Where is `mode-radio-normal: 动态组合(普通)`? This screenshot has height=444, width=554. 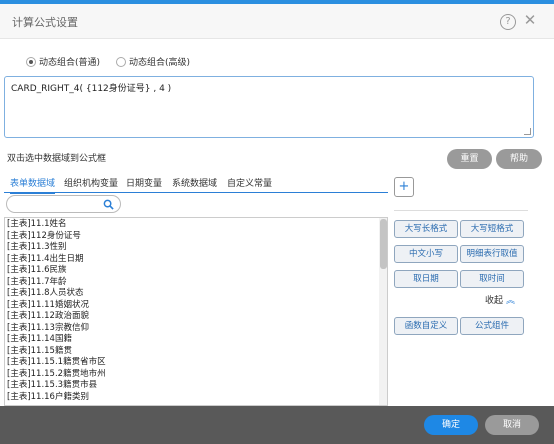
mode-radio-normal: 动态组合(普通) is located at coordinates (63, 61).